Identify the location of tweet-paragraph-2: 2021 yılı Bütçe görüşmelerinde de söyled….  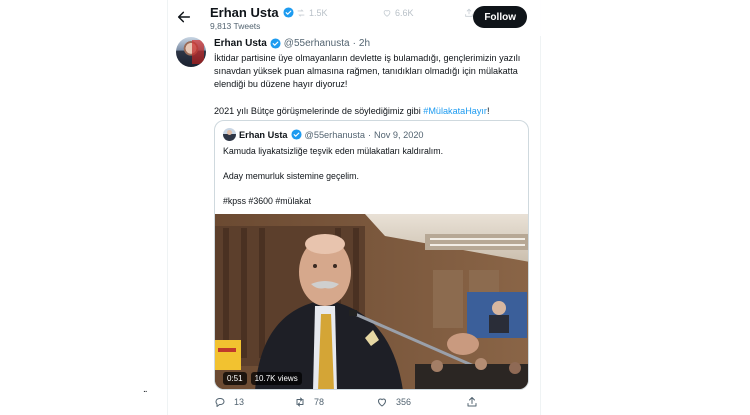
(374, 111).